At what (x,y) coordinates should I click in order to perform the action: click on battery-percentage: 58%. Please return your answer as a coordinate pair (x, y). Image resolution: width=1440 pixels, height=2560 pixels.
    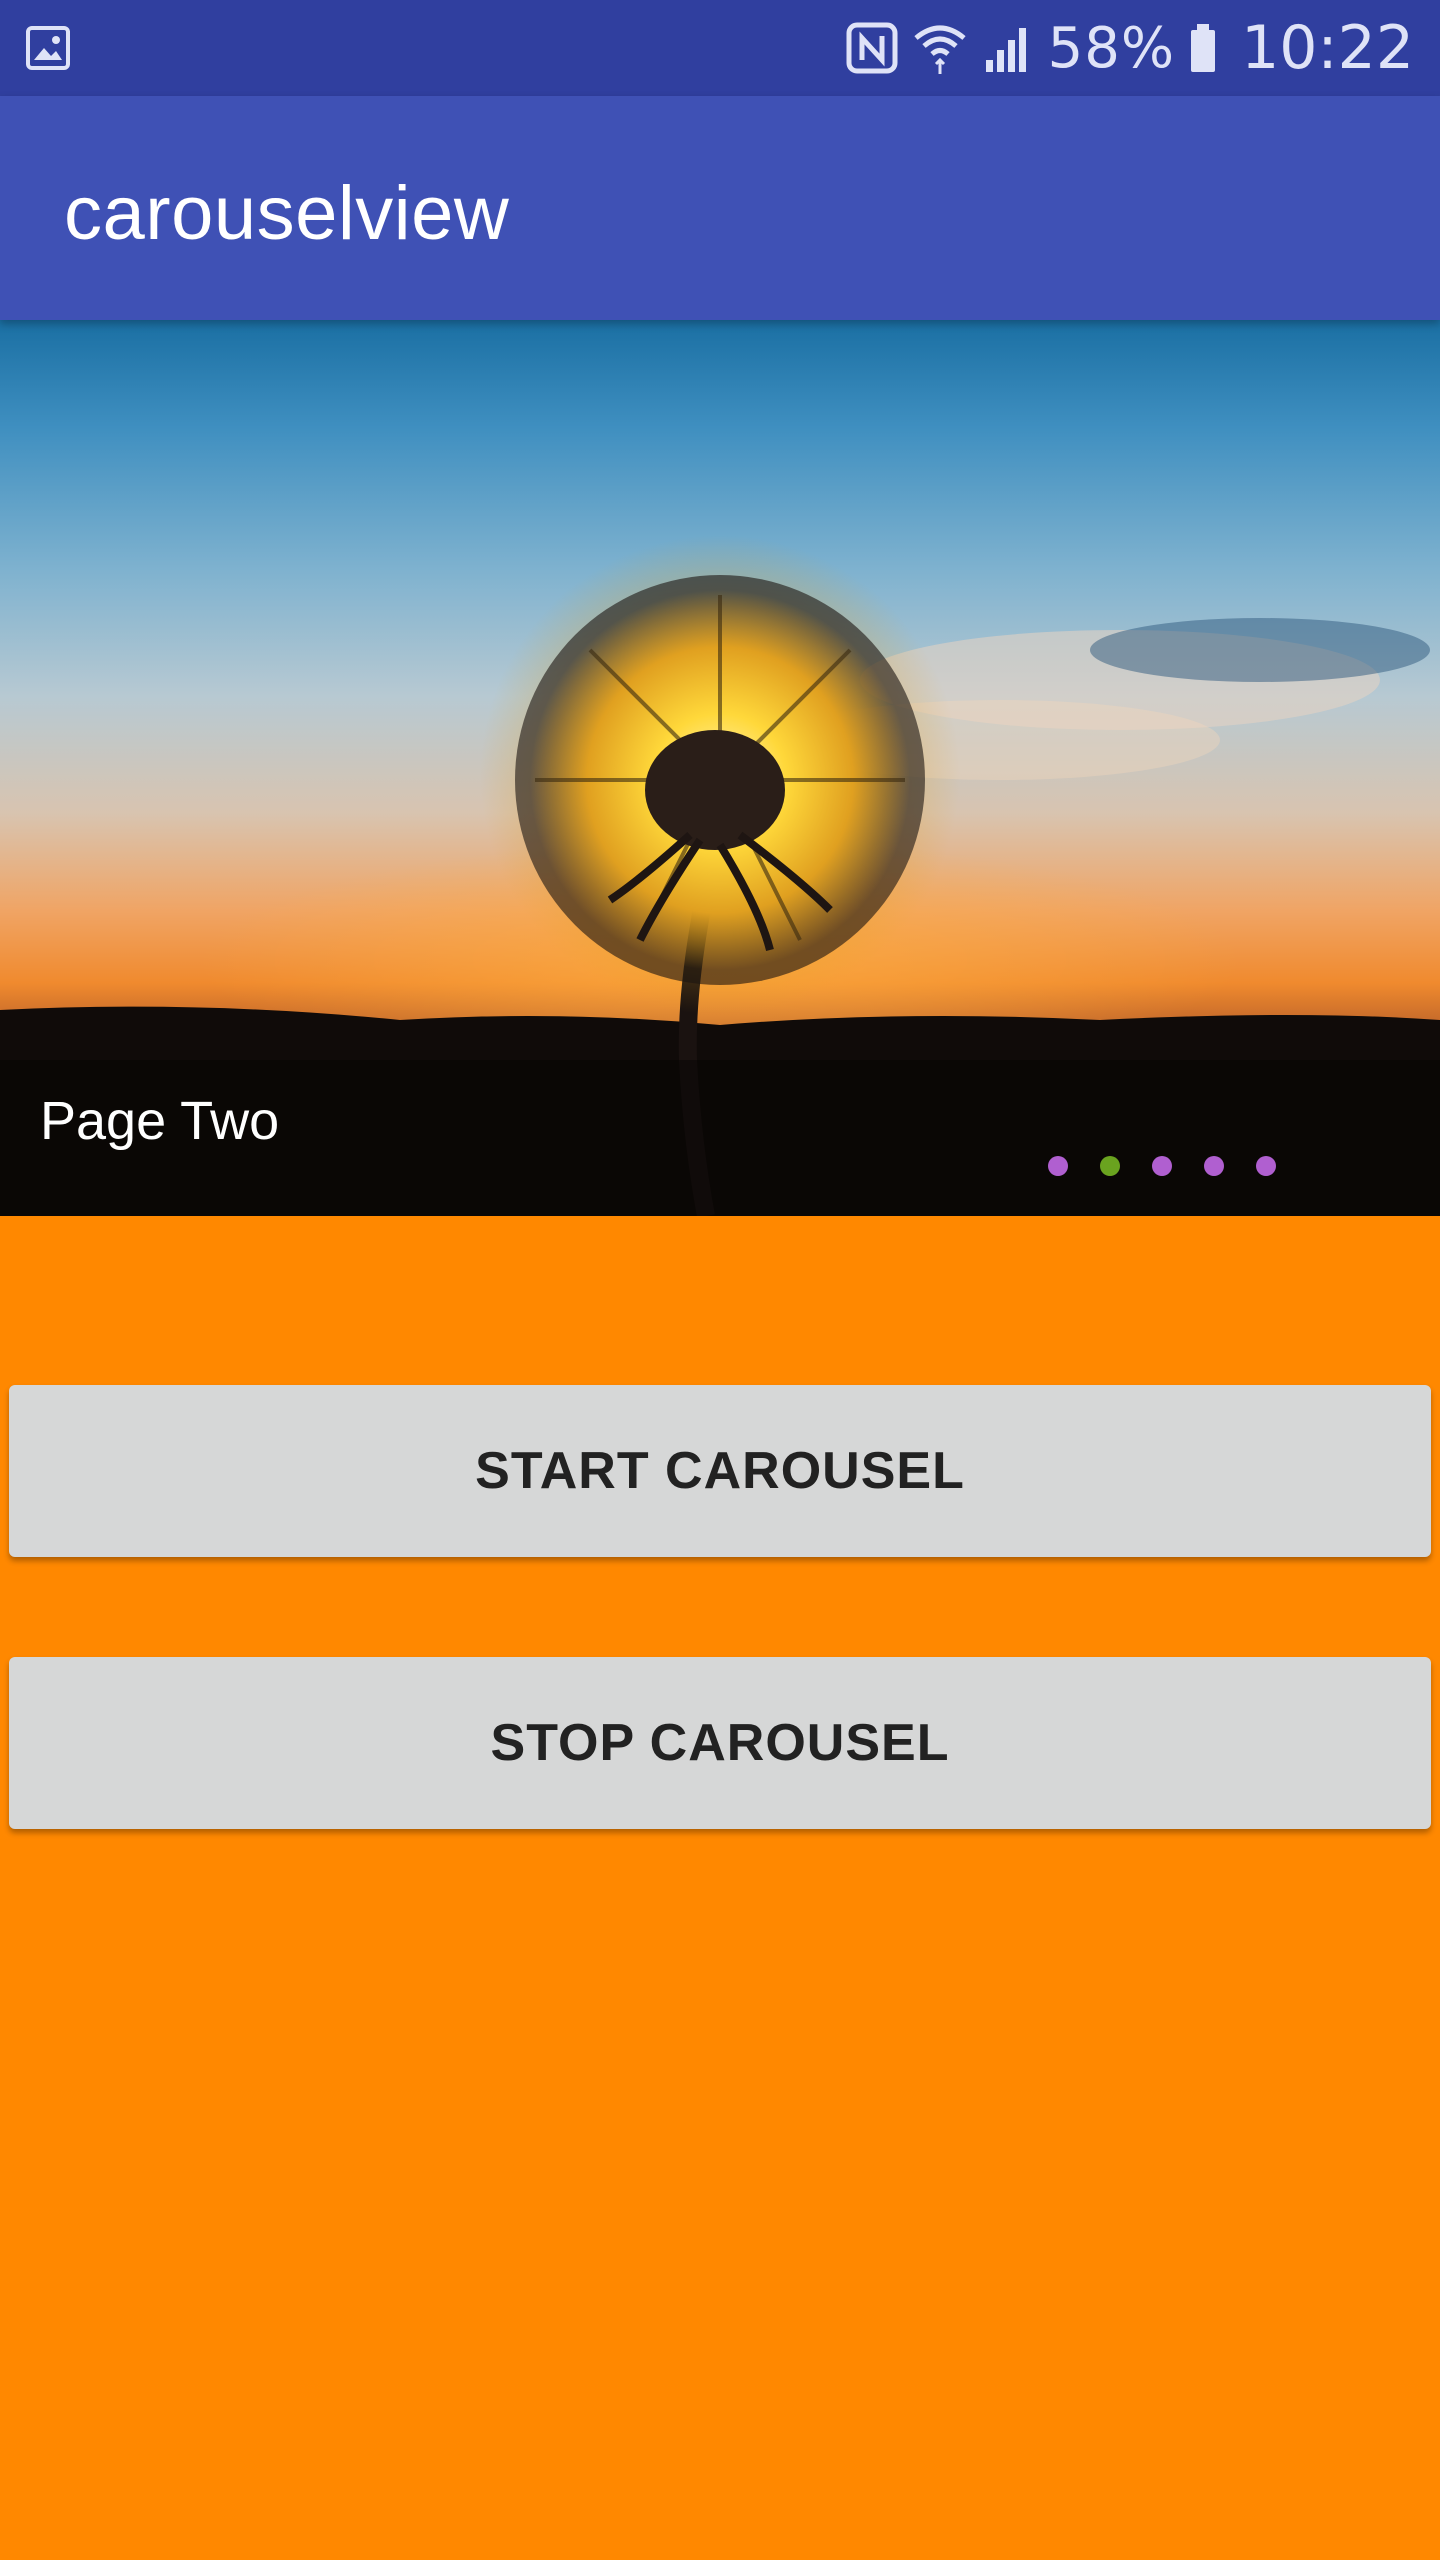
    Looking at the image, I should click on (1111, 48).